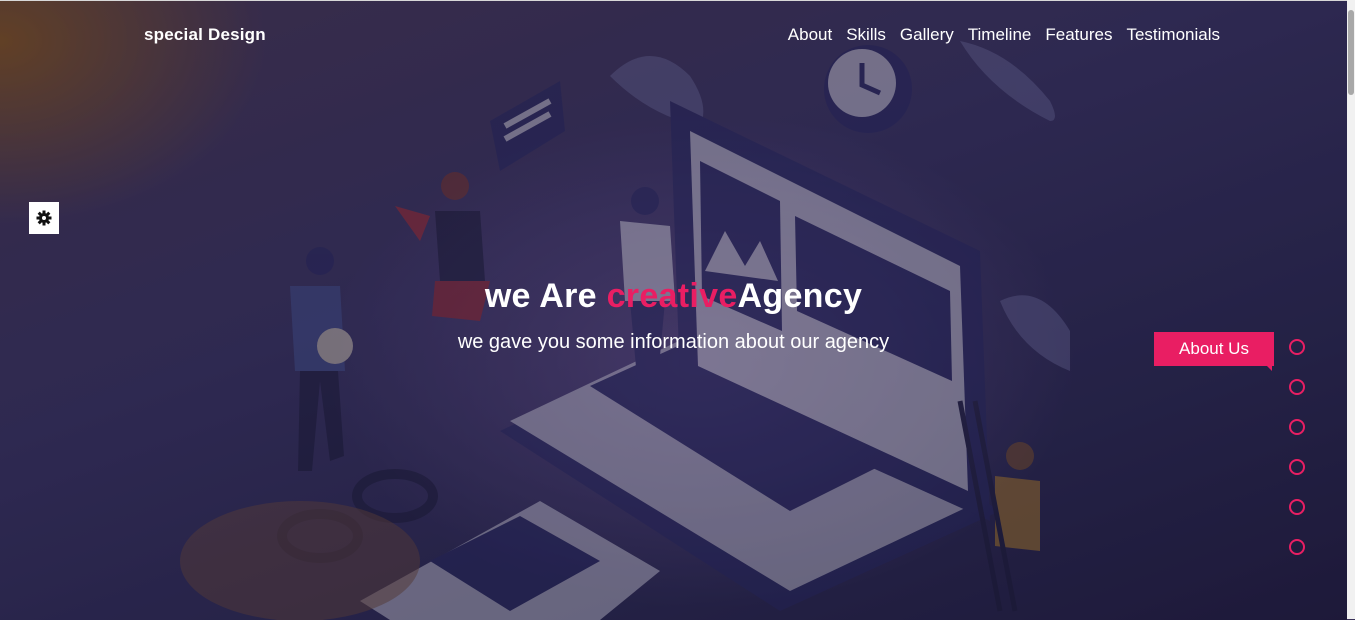 Image resolution: width=1355 pixels, height=620 pixels. I want to click on nav-link-features: Features, so click(1078, 35).